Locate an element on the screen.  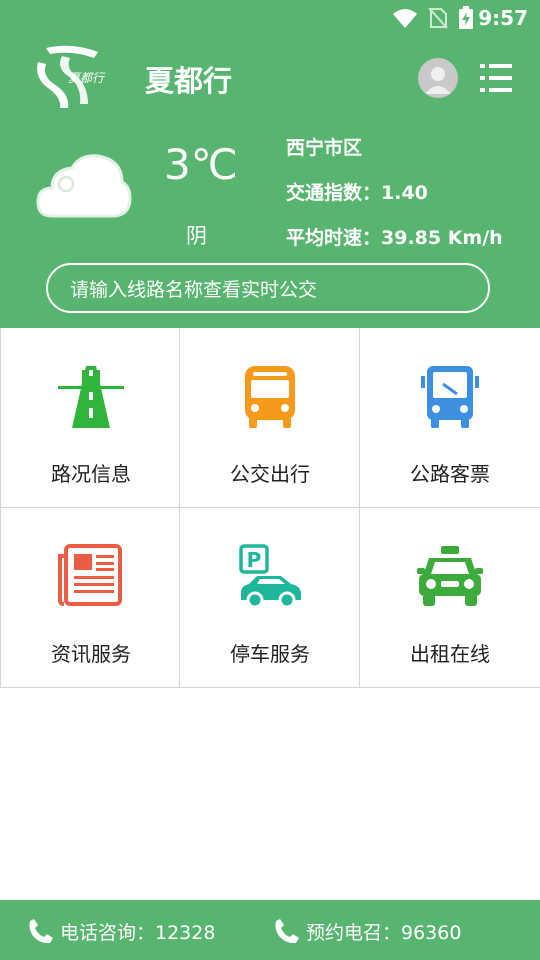
user-avatar is located at coordinates (438, 78).